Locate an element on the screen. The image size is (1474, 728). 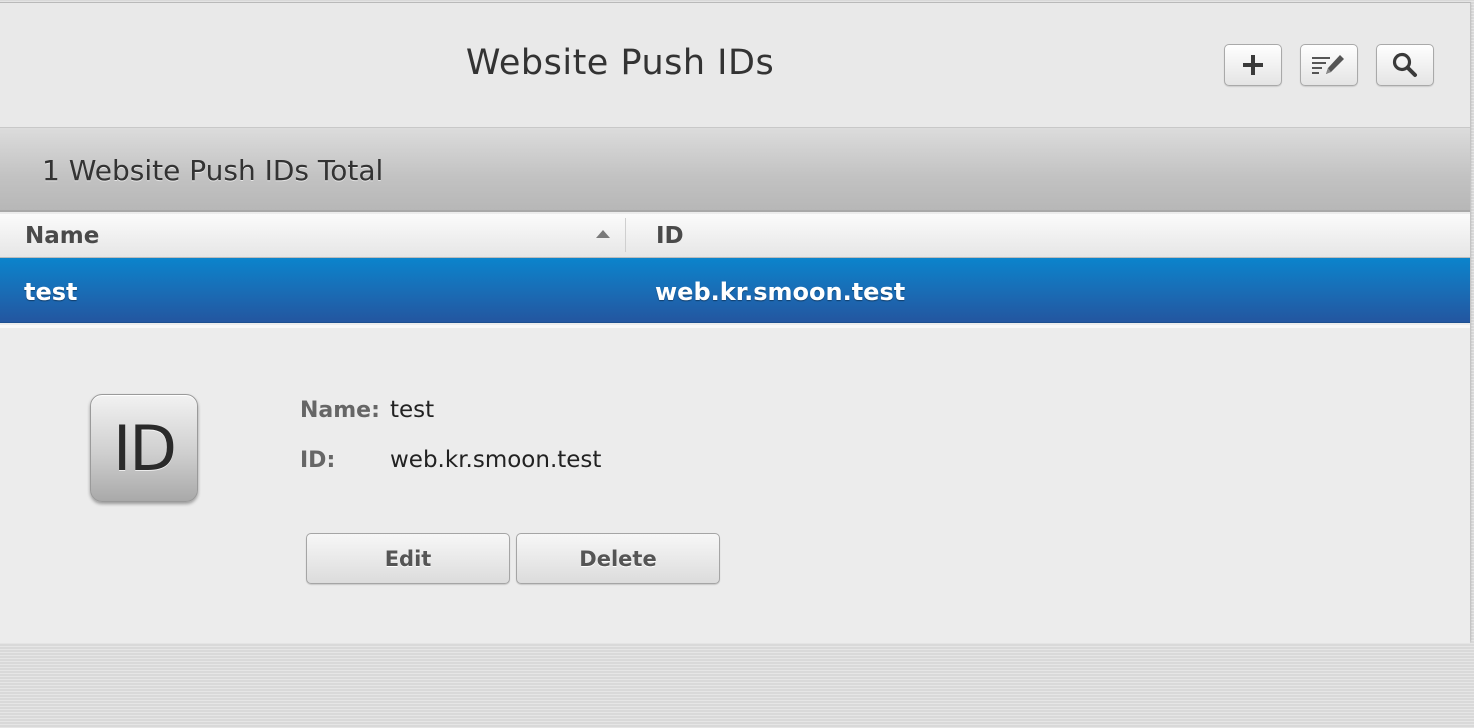
name-value: test is located at coordinates (412, 410).